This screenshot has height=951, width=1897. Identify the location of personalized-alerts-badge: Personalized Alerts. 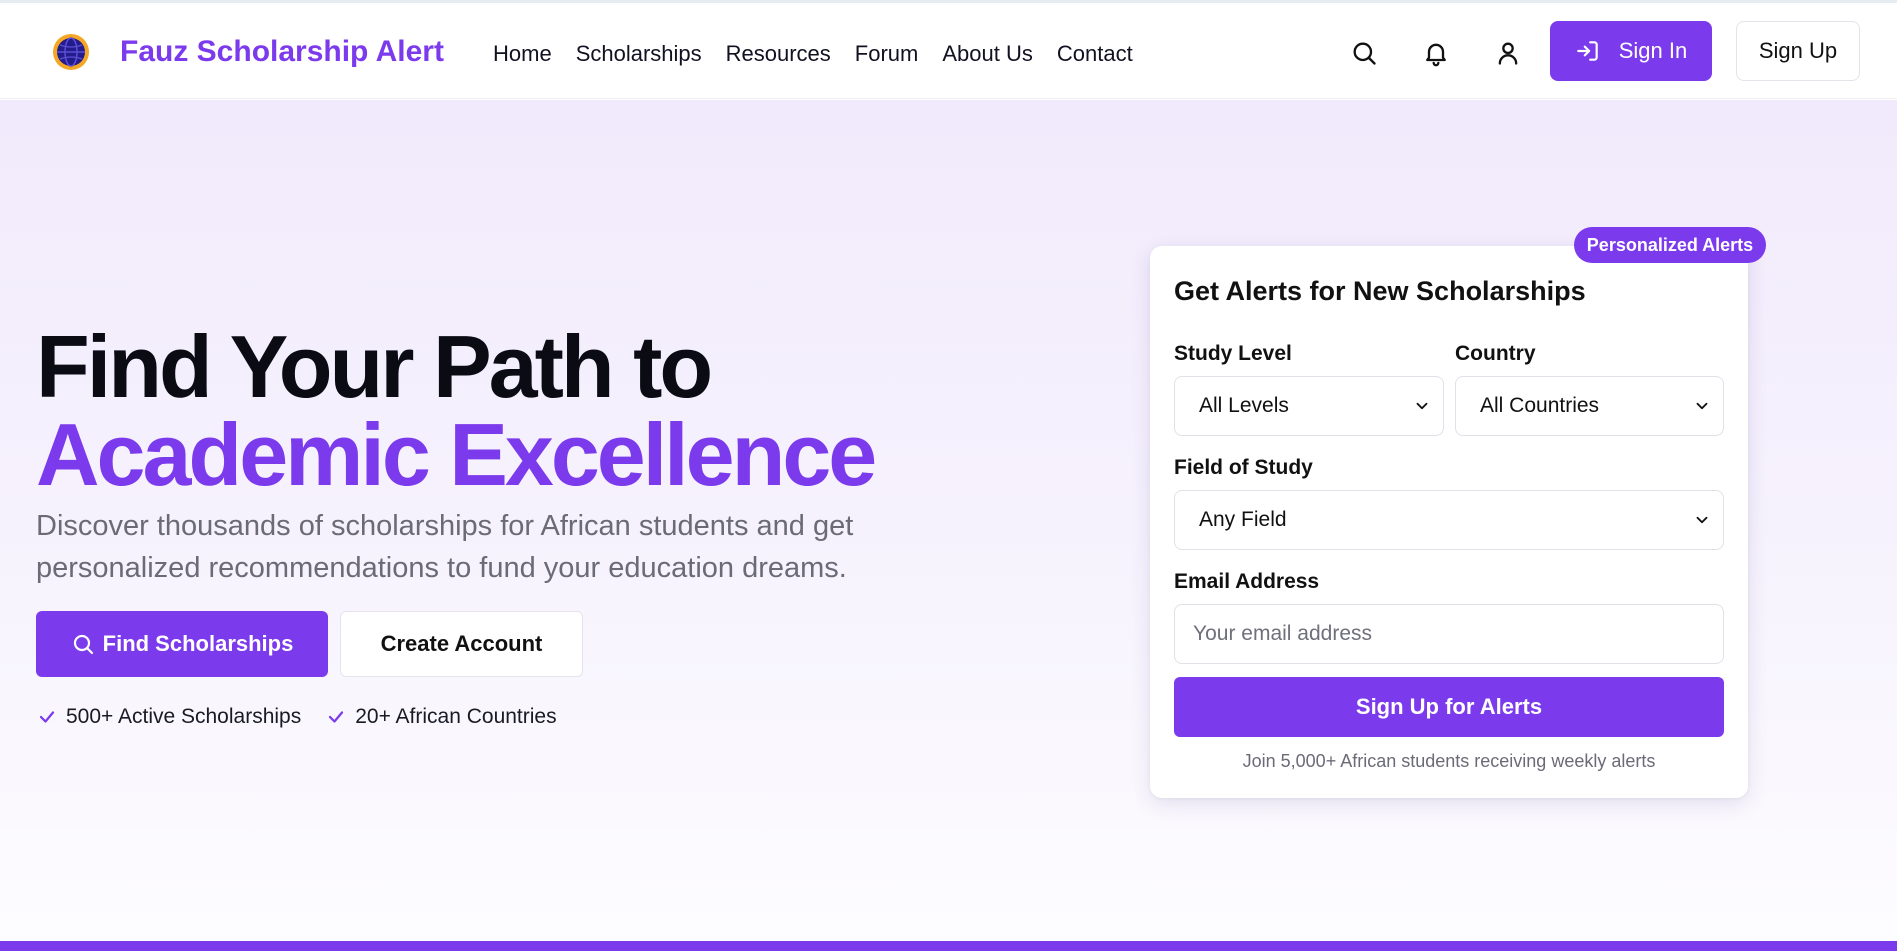
(1670, 245).